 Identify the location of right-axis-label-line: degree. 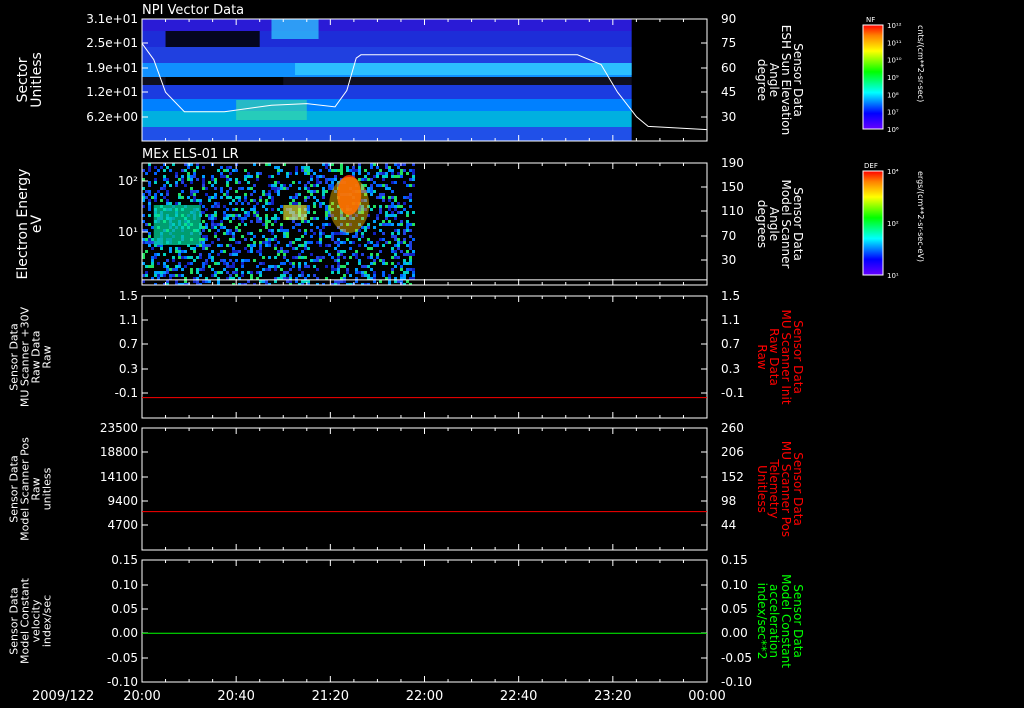
(762, 80).